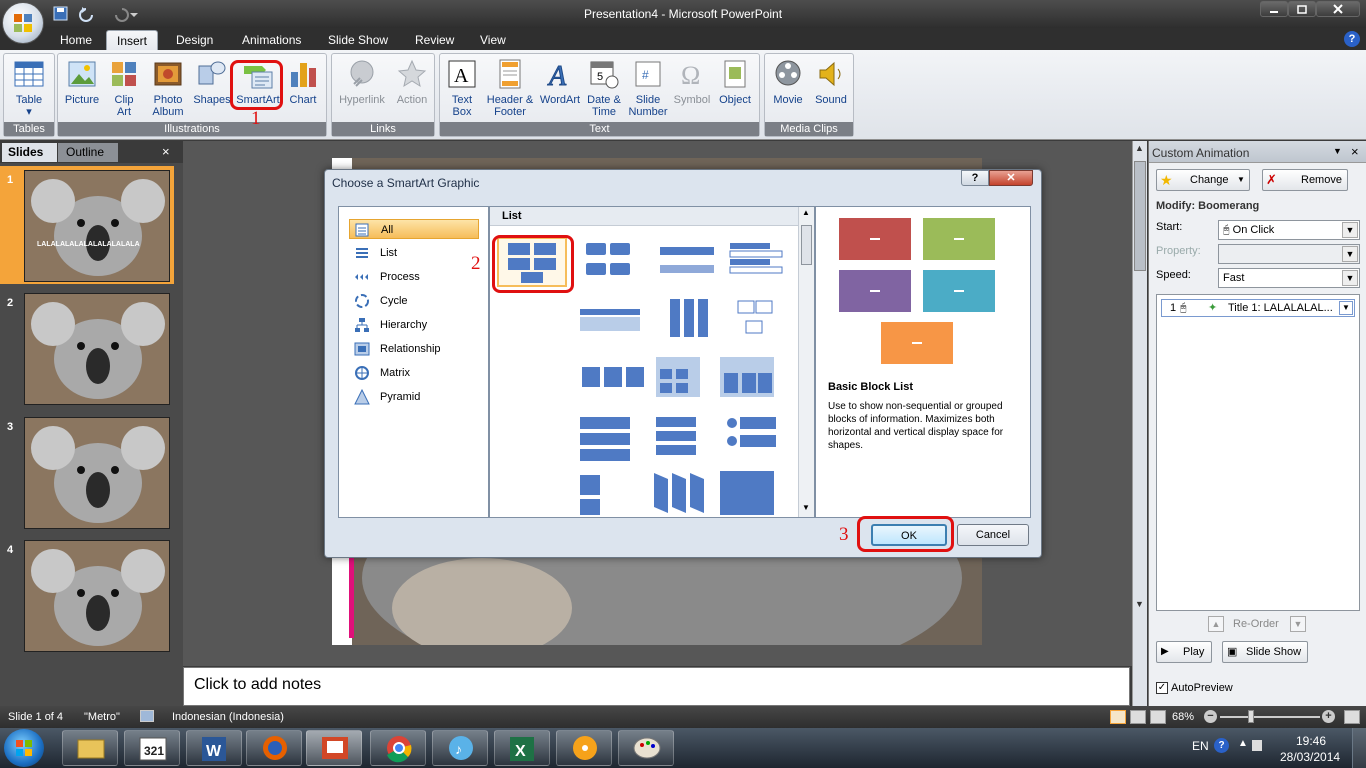  What do you see at coordinates (1289, 230) in the screenshot?
I see `start-dropdown: 🖰 On Click ▼` at bounding box center [1289, 230].